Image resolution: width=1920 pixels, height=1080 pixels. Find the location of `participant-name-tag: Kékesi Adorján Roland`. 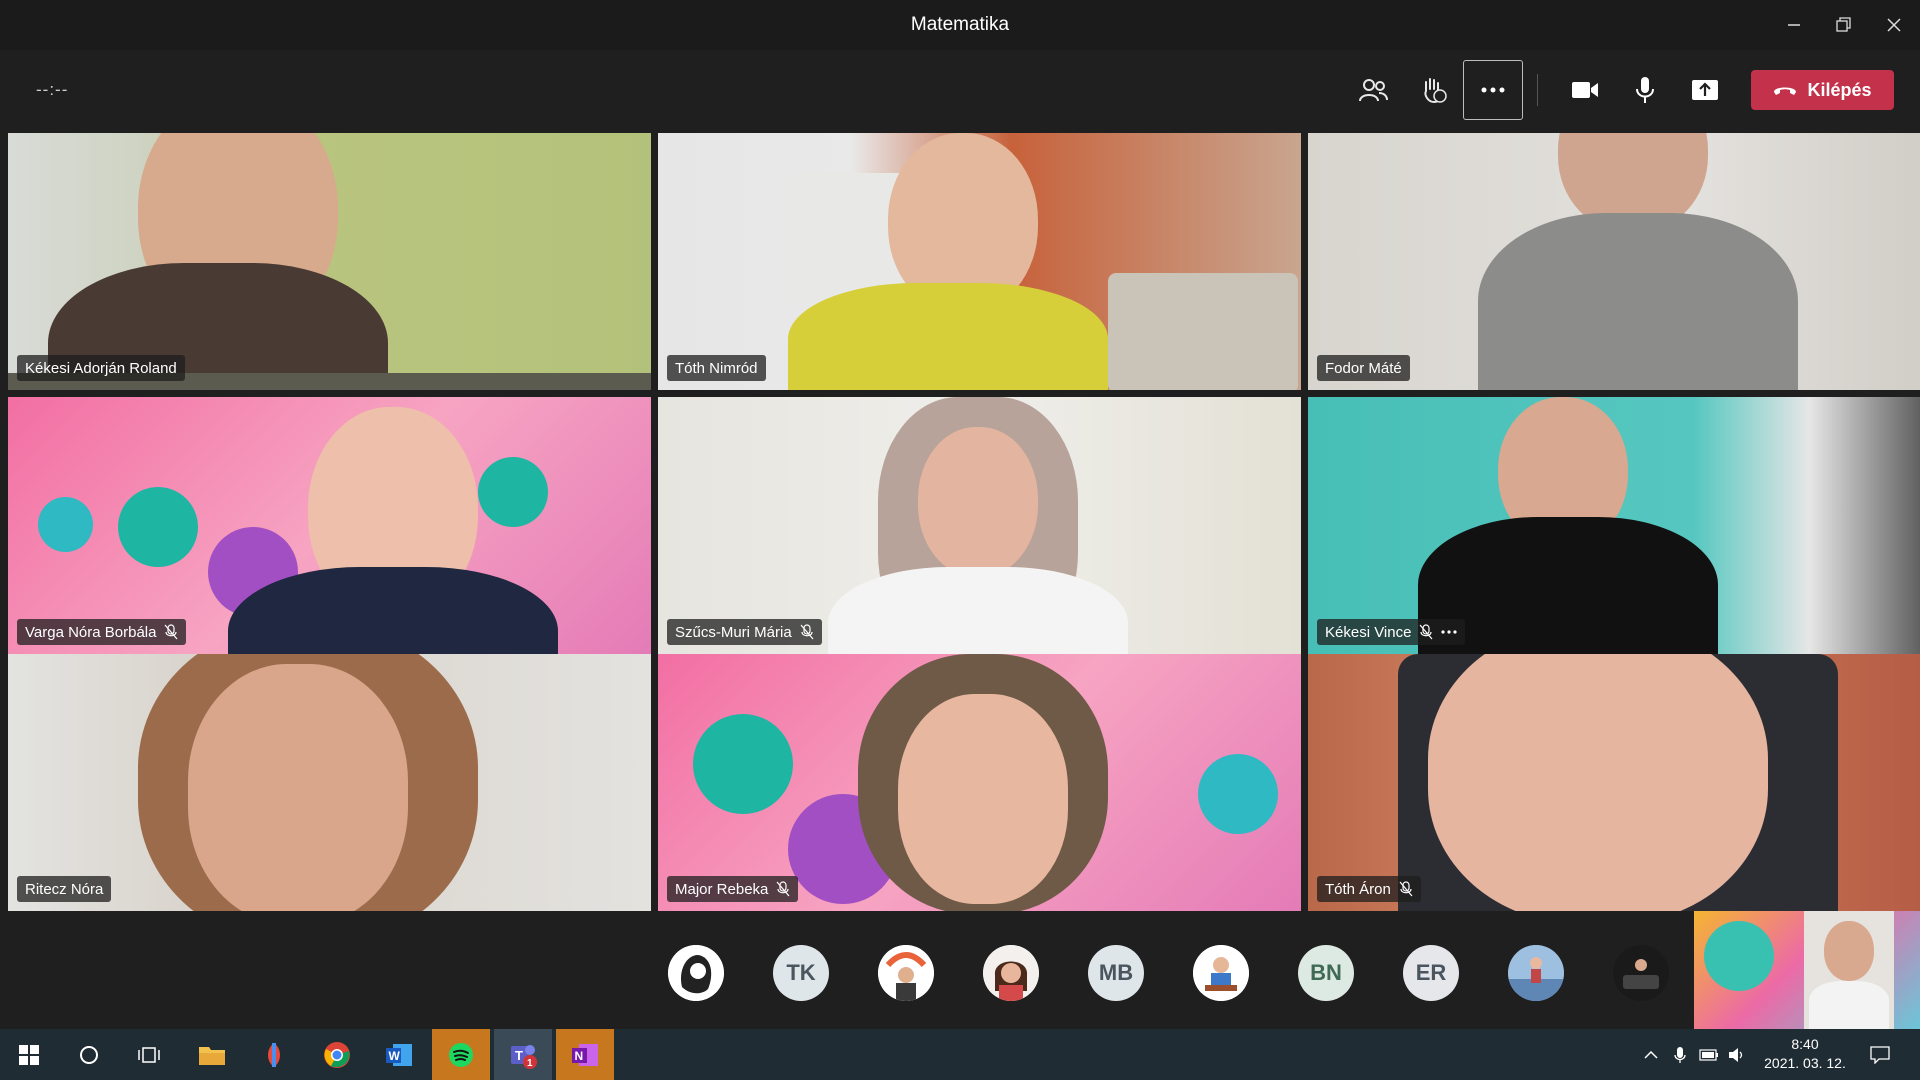

participant-name-tag: Kékesi Adorján Roland is located at coordinates (101, 368).